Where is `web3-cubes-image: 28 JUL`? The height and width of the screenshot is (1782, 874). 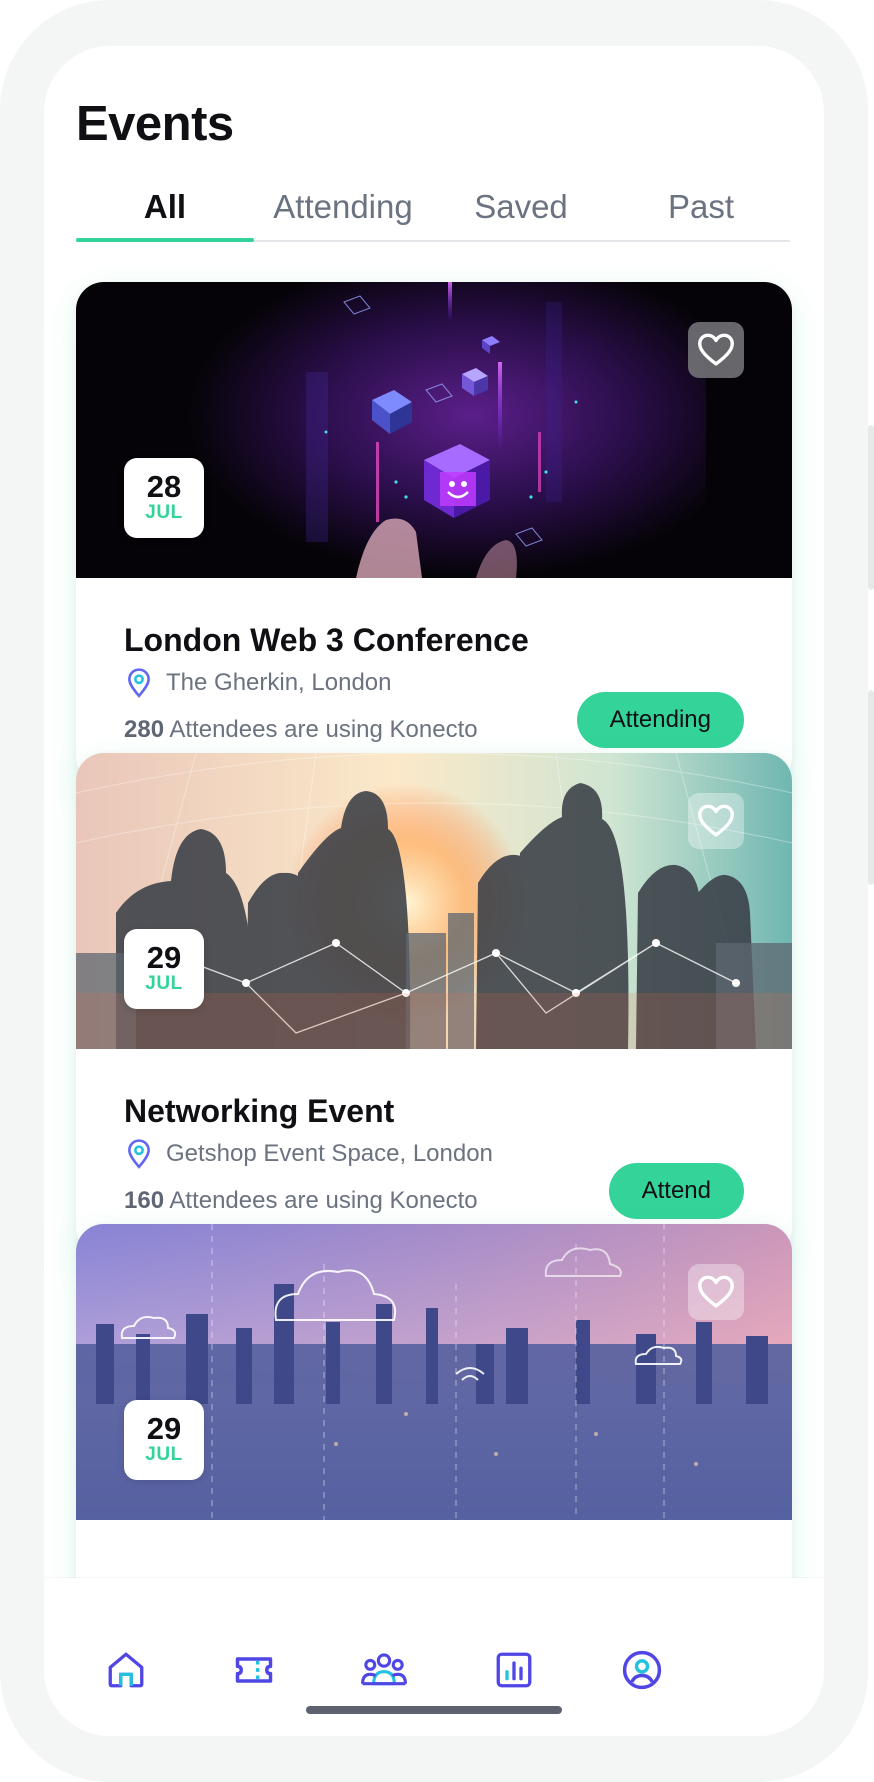
web3-cubes-image: 28 JUL is located at coordinates (434, 430).